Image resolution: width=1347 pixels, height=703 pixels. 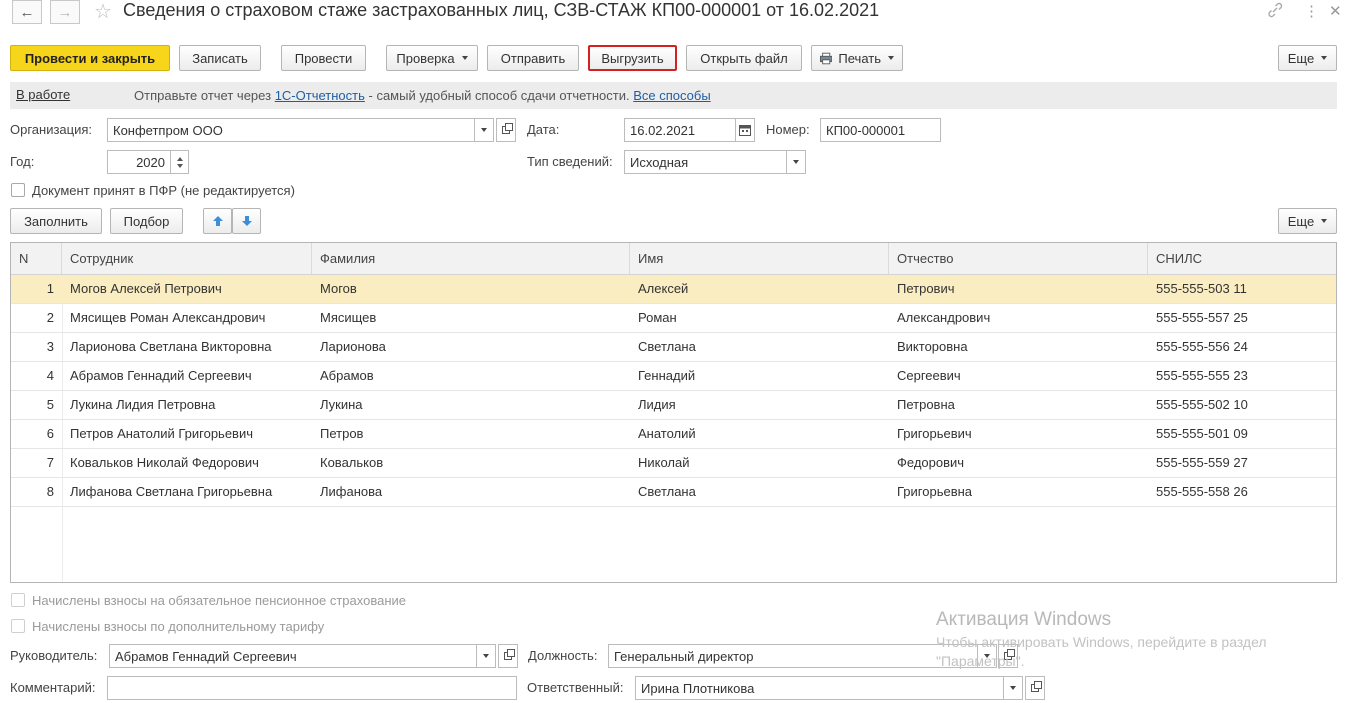 What do you see at coordinates (171, 491) in the screenshot?
I see `cell-employee: Лифанова Светлана Григорьевна` at bounding box center [171, 491].